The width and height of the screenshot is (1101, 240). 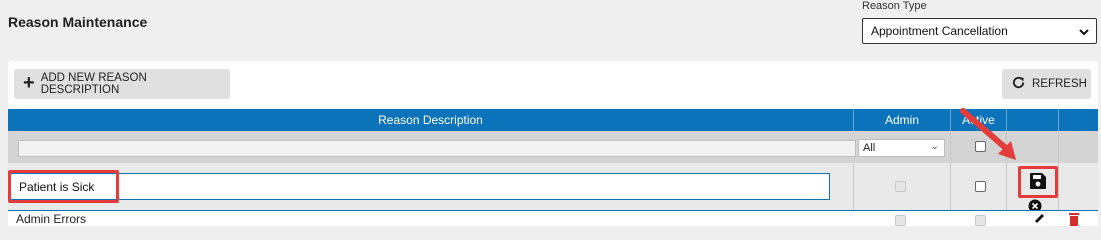 What do you see at coordinates (430, 120) in the screenshot?
I see `column-header-description: Reason Description` at bounding box center [430, 120].